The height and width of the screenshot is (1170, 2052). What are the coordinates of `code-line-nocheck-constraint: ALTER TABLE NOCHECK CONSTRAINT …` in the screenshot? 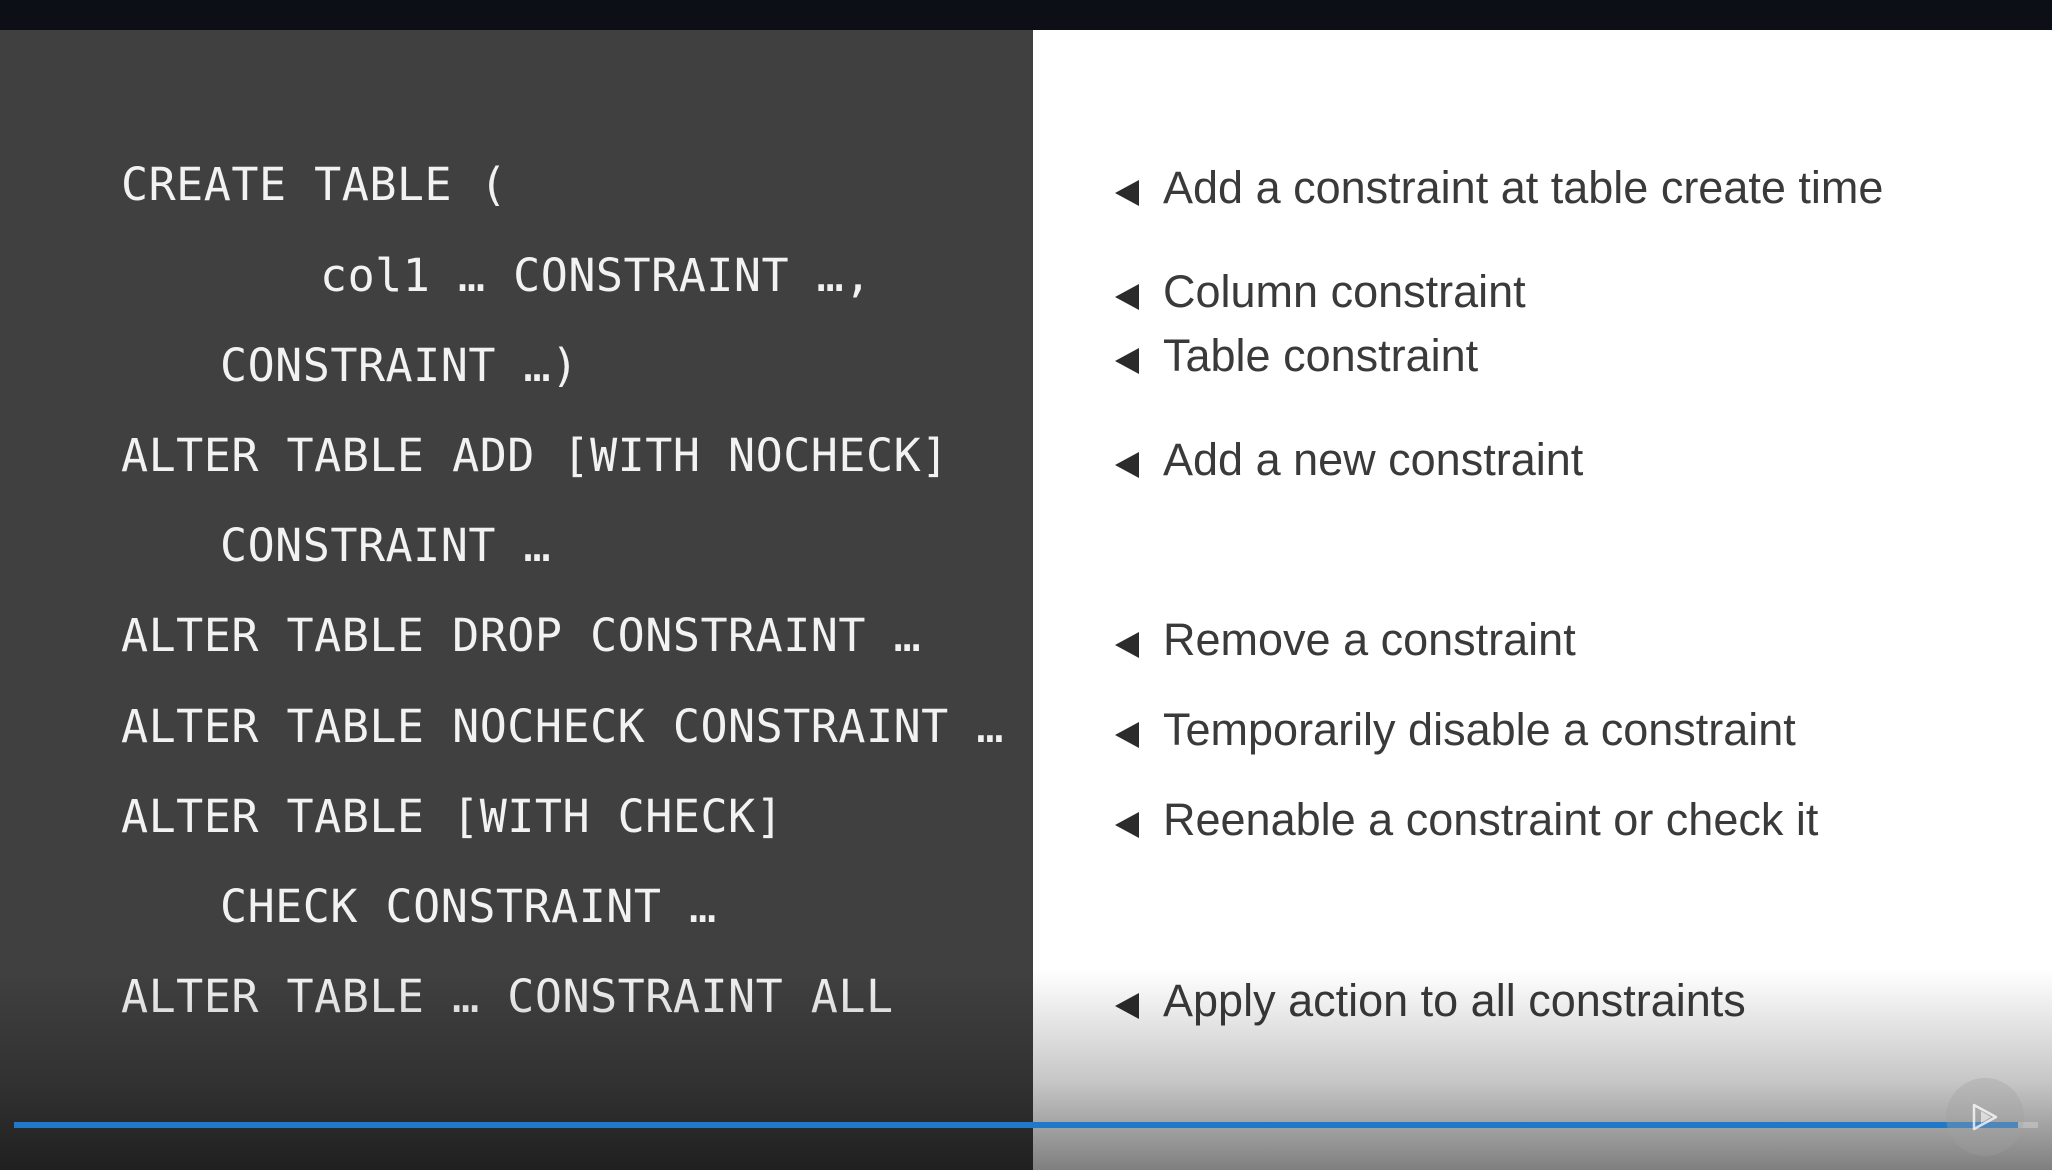 It's located at (562, 726).